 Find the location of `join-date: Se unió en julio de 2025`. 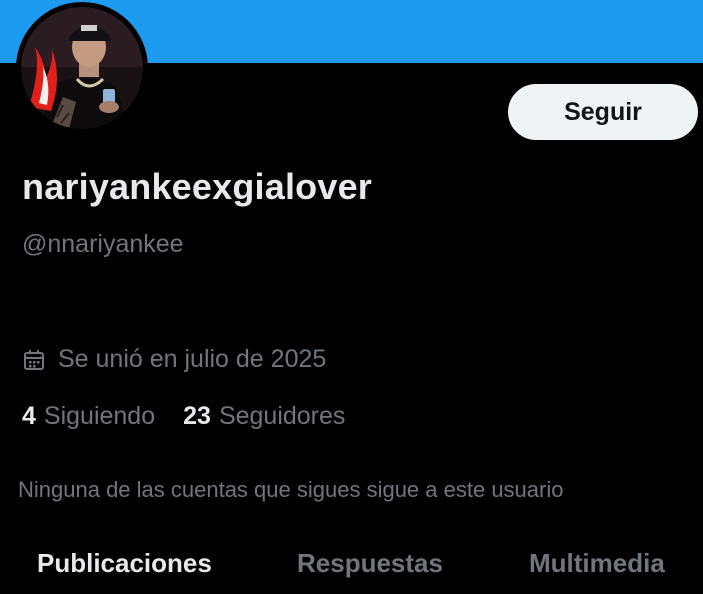

join-date: Se unió en julio de 2025 is located at coordinates (174, 359).